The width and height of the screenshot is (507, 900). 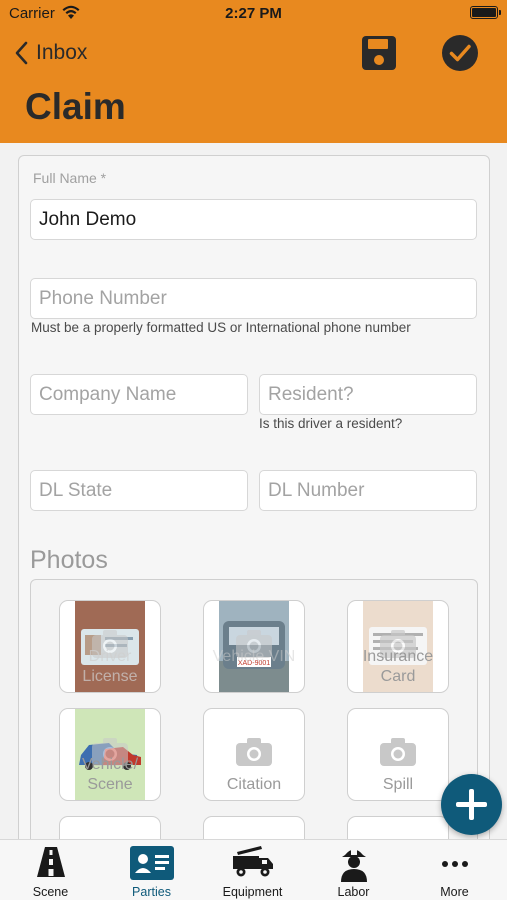 What do you see at coordinates (151, 863) in the screenshot?
I see `id-card-icon` at bounding box center [151, 863].